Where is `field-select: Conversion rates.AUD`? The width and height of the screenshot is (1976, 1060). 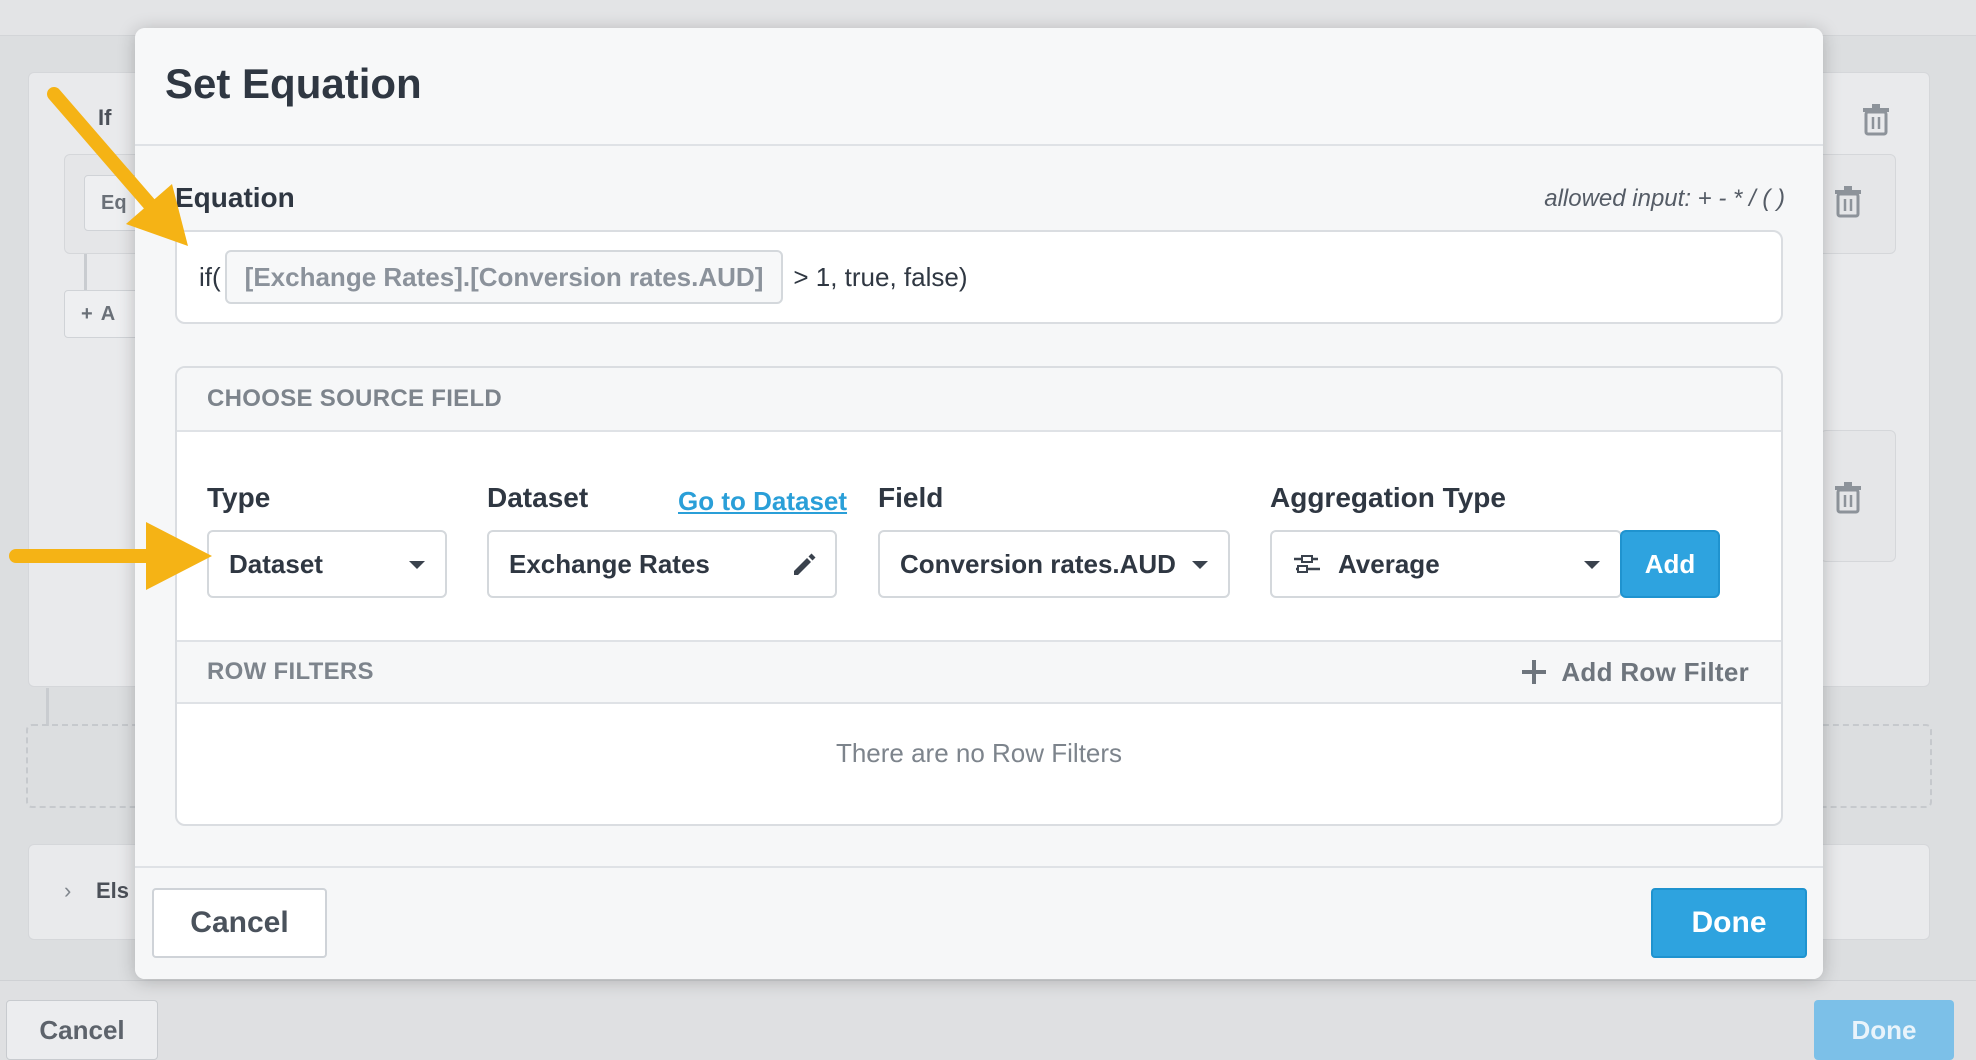
field-select: Conversion rates.AUD is located at coordinates (1054, 564).